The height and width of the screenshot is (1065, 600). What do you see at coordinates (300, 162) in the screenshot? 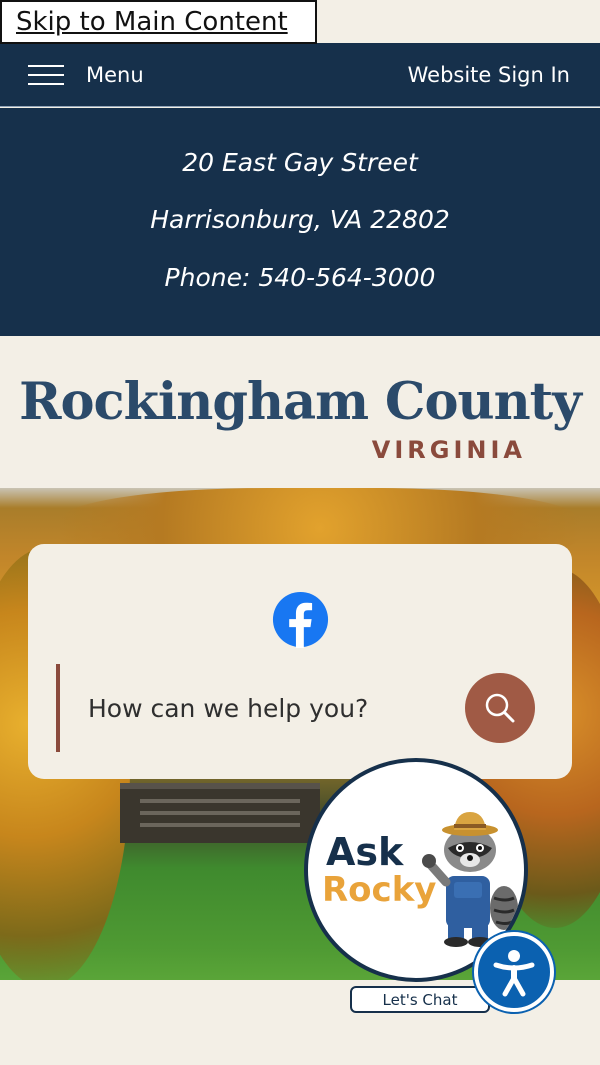
I see `address-line-1: 20 East Gay Street` at bounding box center [300, 162].